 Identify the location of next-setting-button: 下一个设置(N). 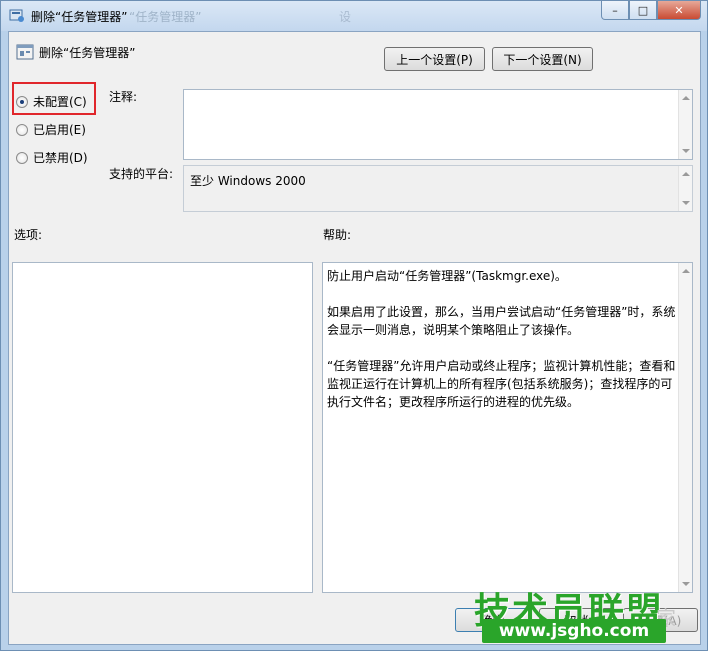
(542, 59).